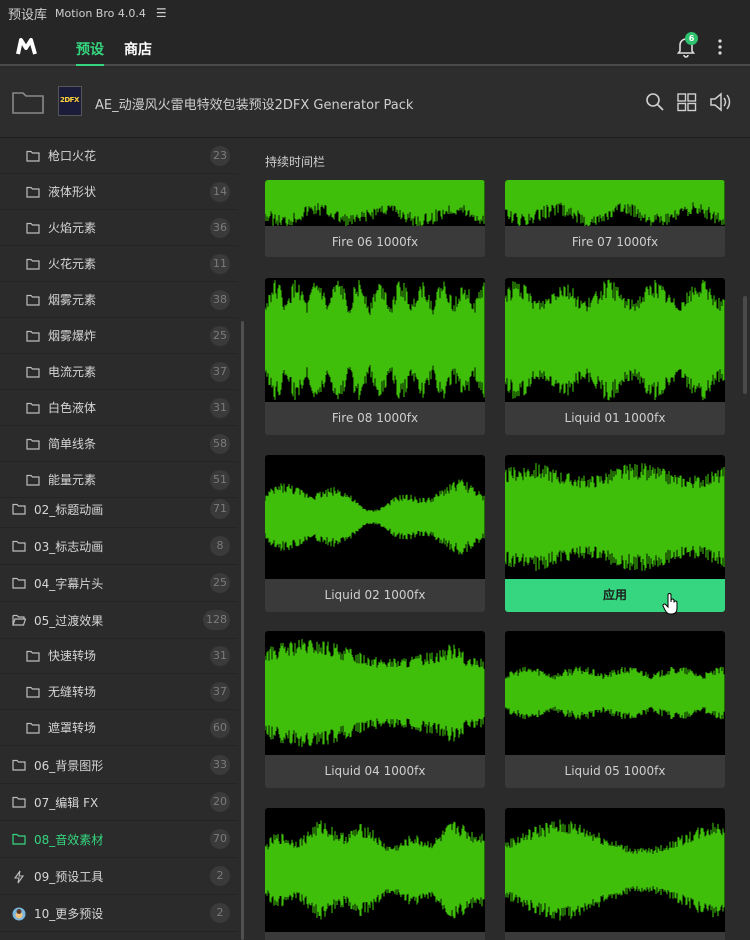  I want to click on sidebar-item: 快速转场 31, so click(119, 656).